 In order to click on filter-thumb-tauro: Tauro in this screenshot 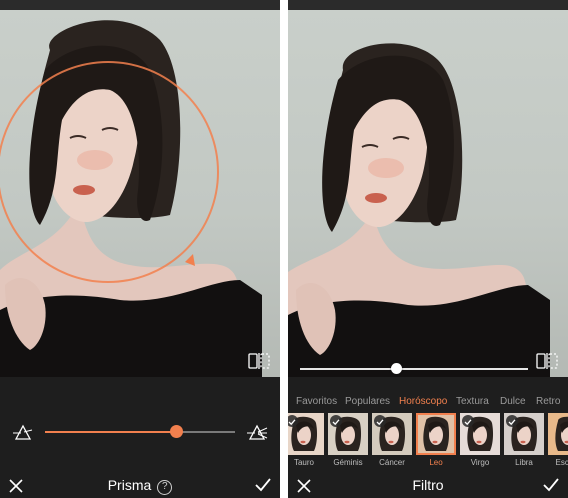, I will do `click(306, 442)`.